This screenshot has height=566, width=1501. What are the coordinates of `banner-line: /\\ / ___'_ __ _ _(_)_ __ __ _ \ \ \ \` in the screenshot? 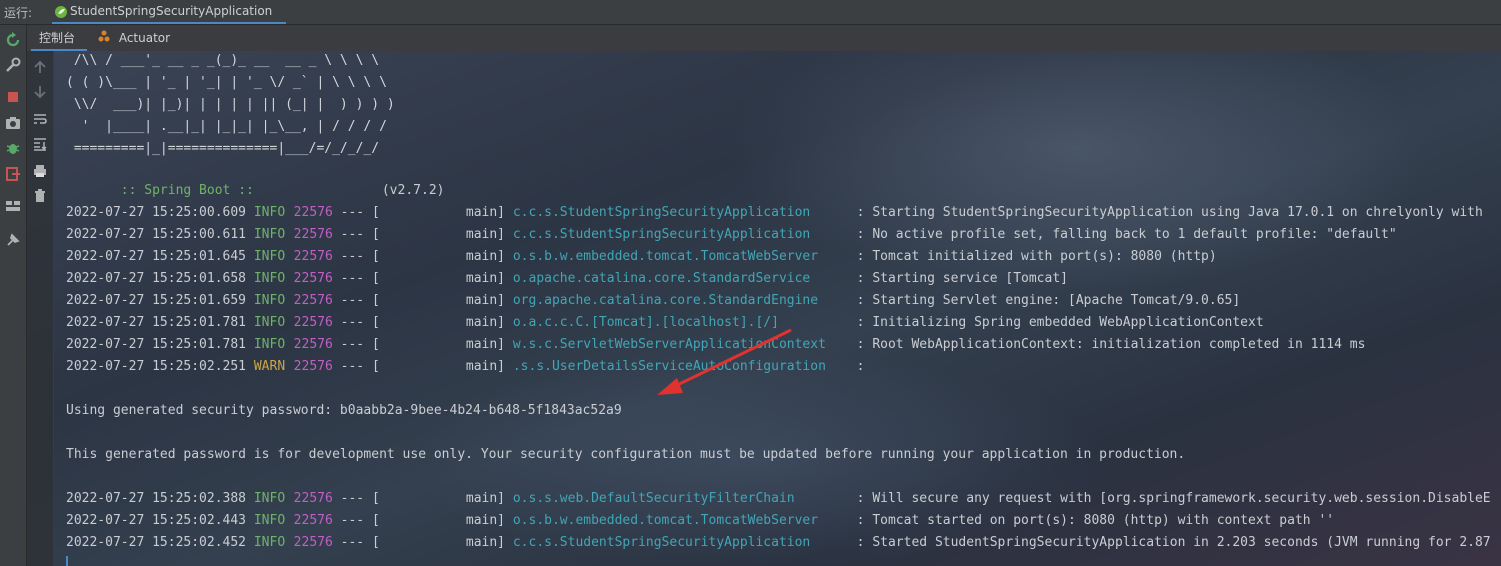 It's located at (223, 60).